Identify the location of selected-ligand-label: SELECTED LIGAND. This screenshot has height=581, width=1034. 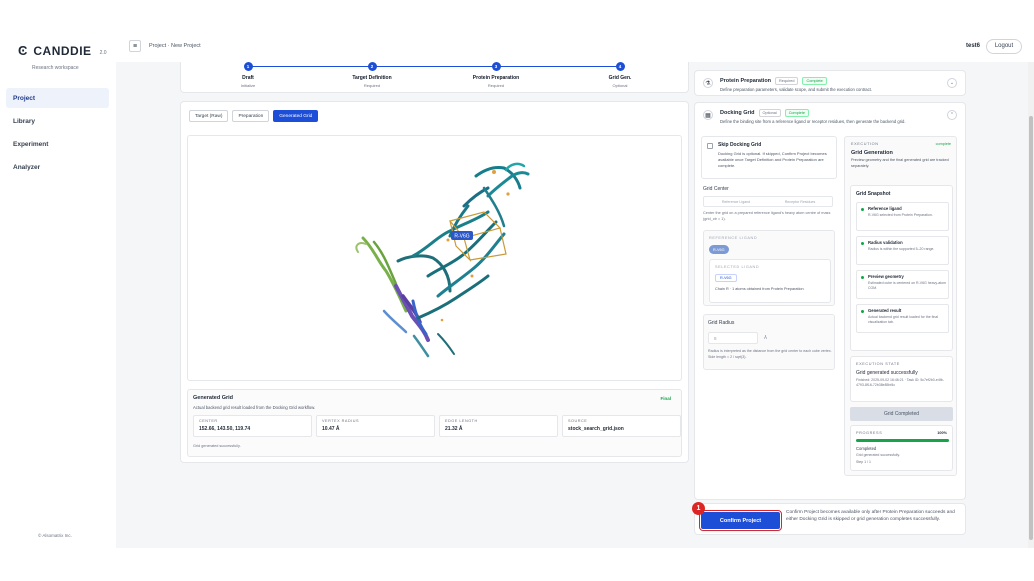
(737, 267).